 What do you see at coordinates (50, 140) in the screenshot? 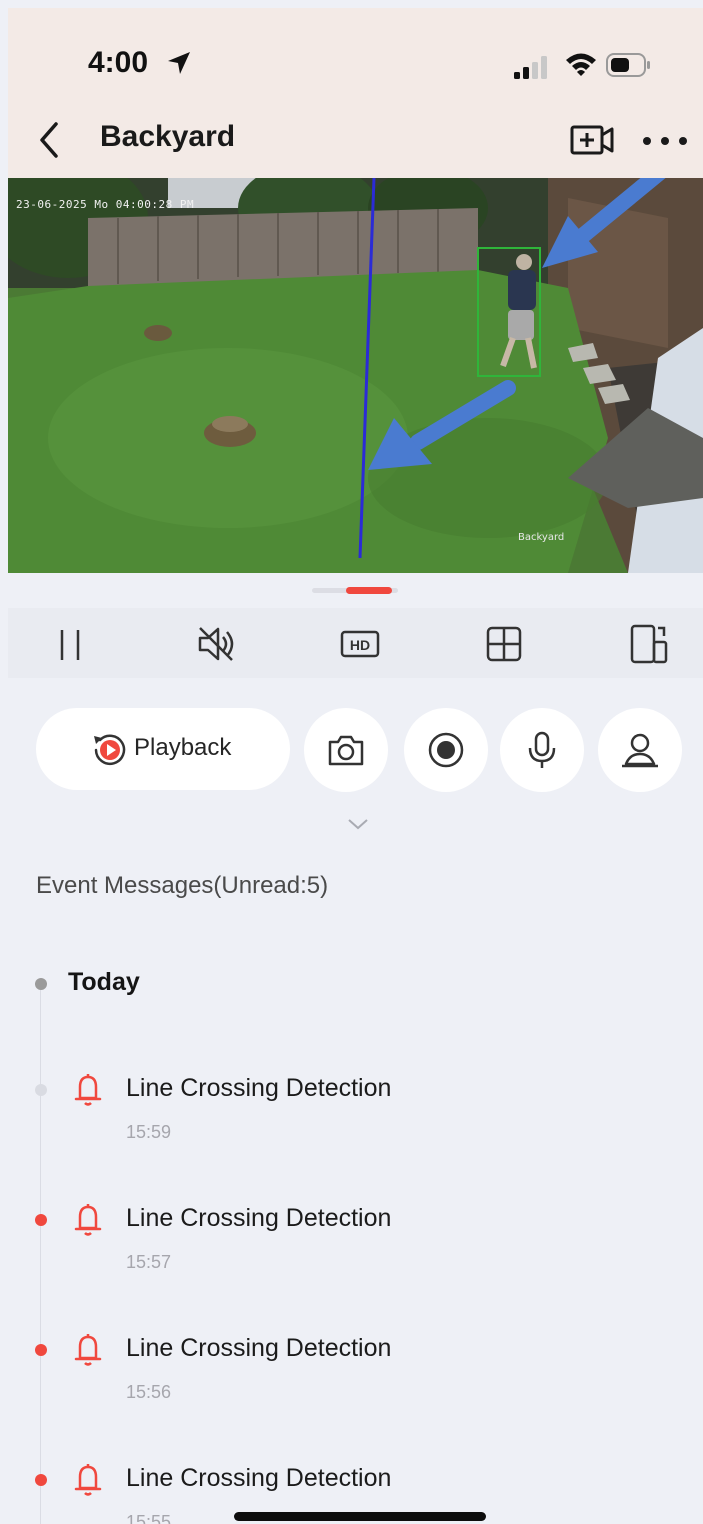
I see `back-chevron-icon` at bounding box center [50, 140].